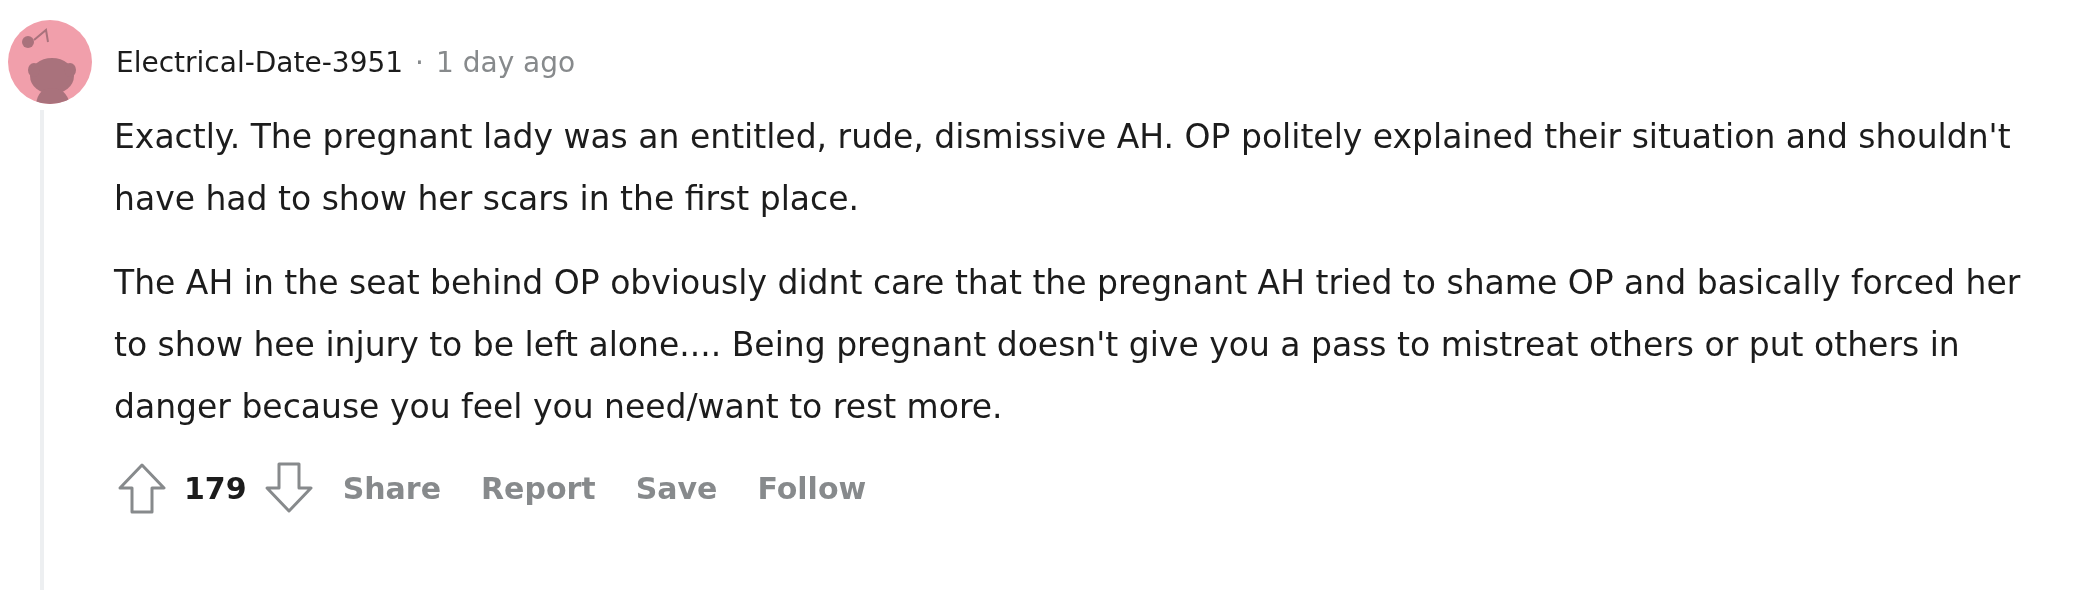 The width and height of the screenshot is (2082, 596). Describe the element at coordinates (260, 62) in the screenshot. I see `username: Electrical-Date-3951` at that location.